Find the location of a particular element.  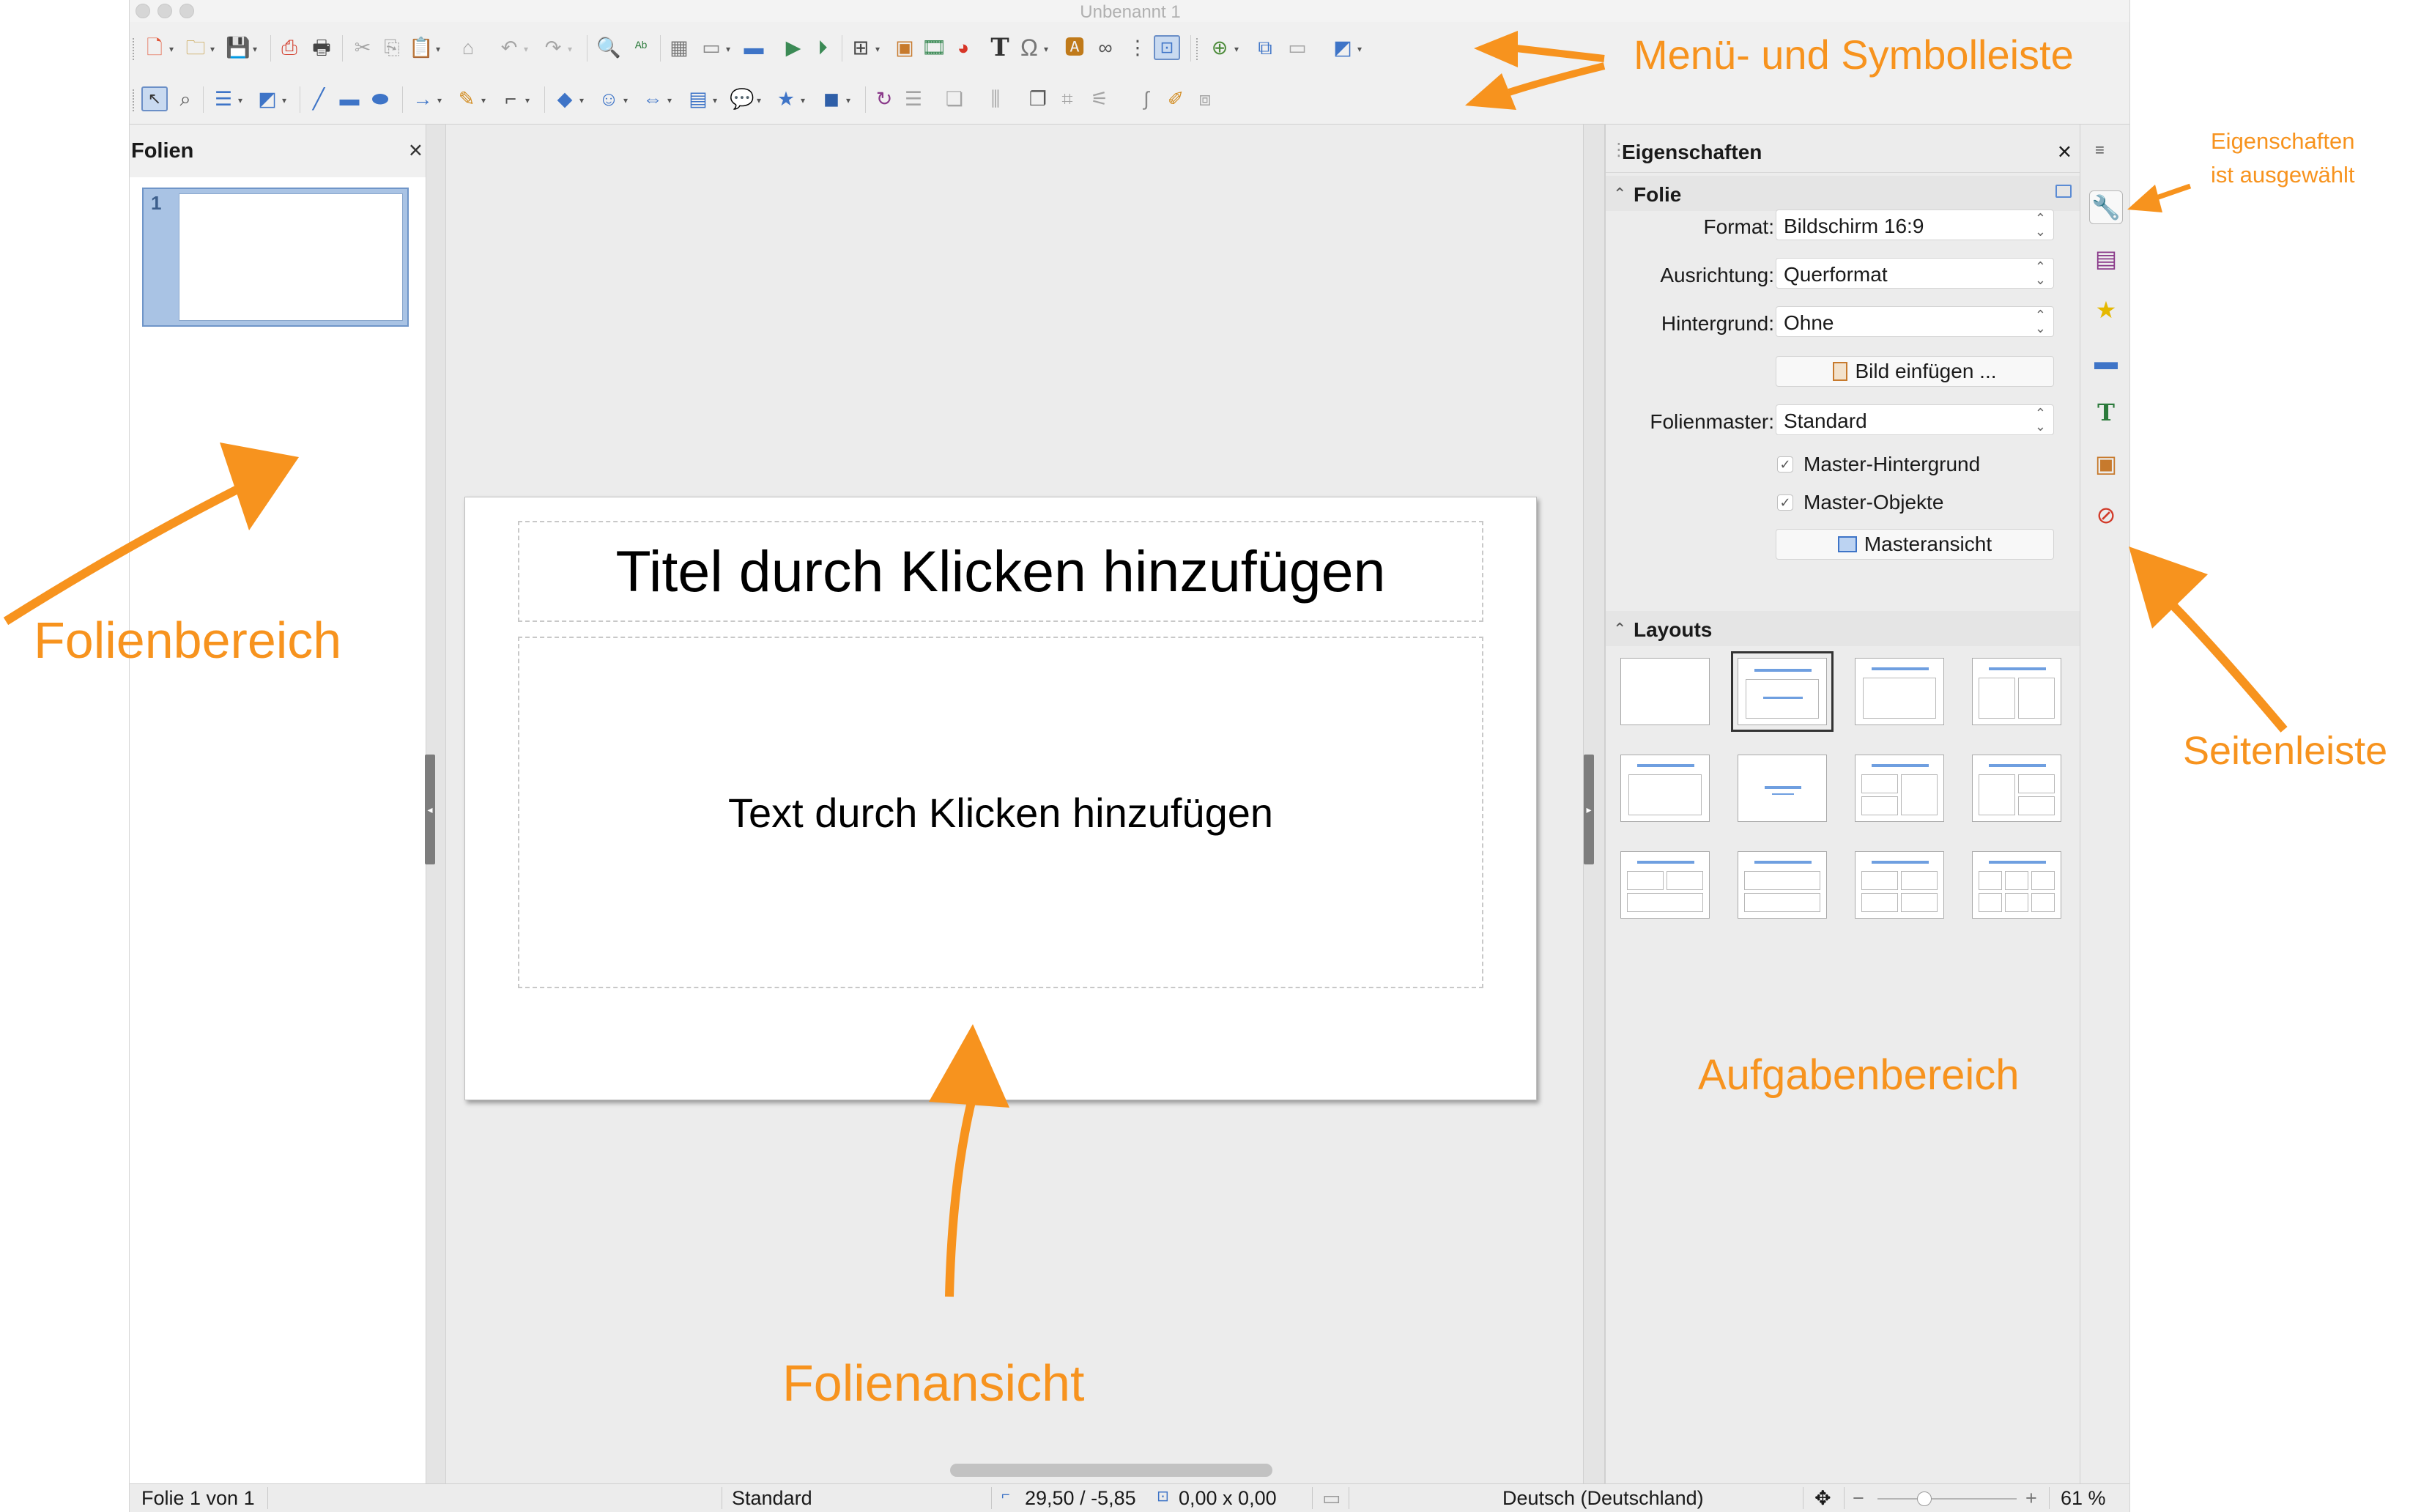

special-character-icon: Ω is located at coordinates (1029, 48).